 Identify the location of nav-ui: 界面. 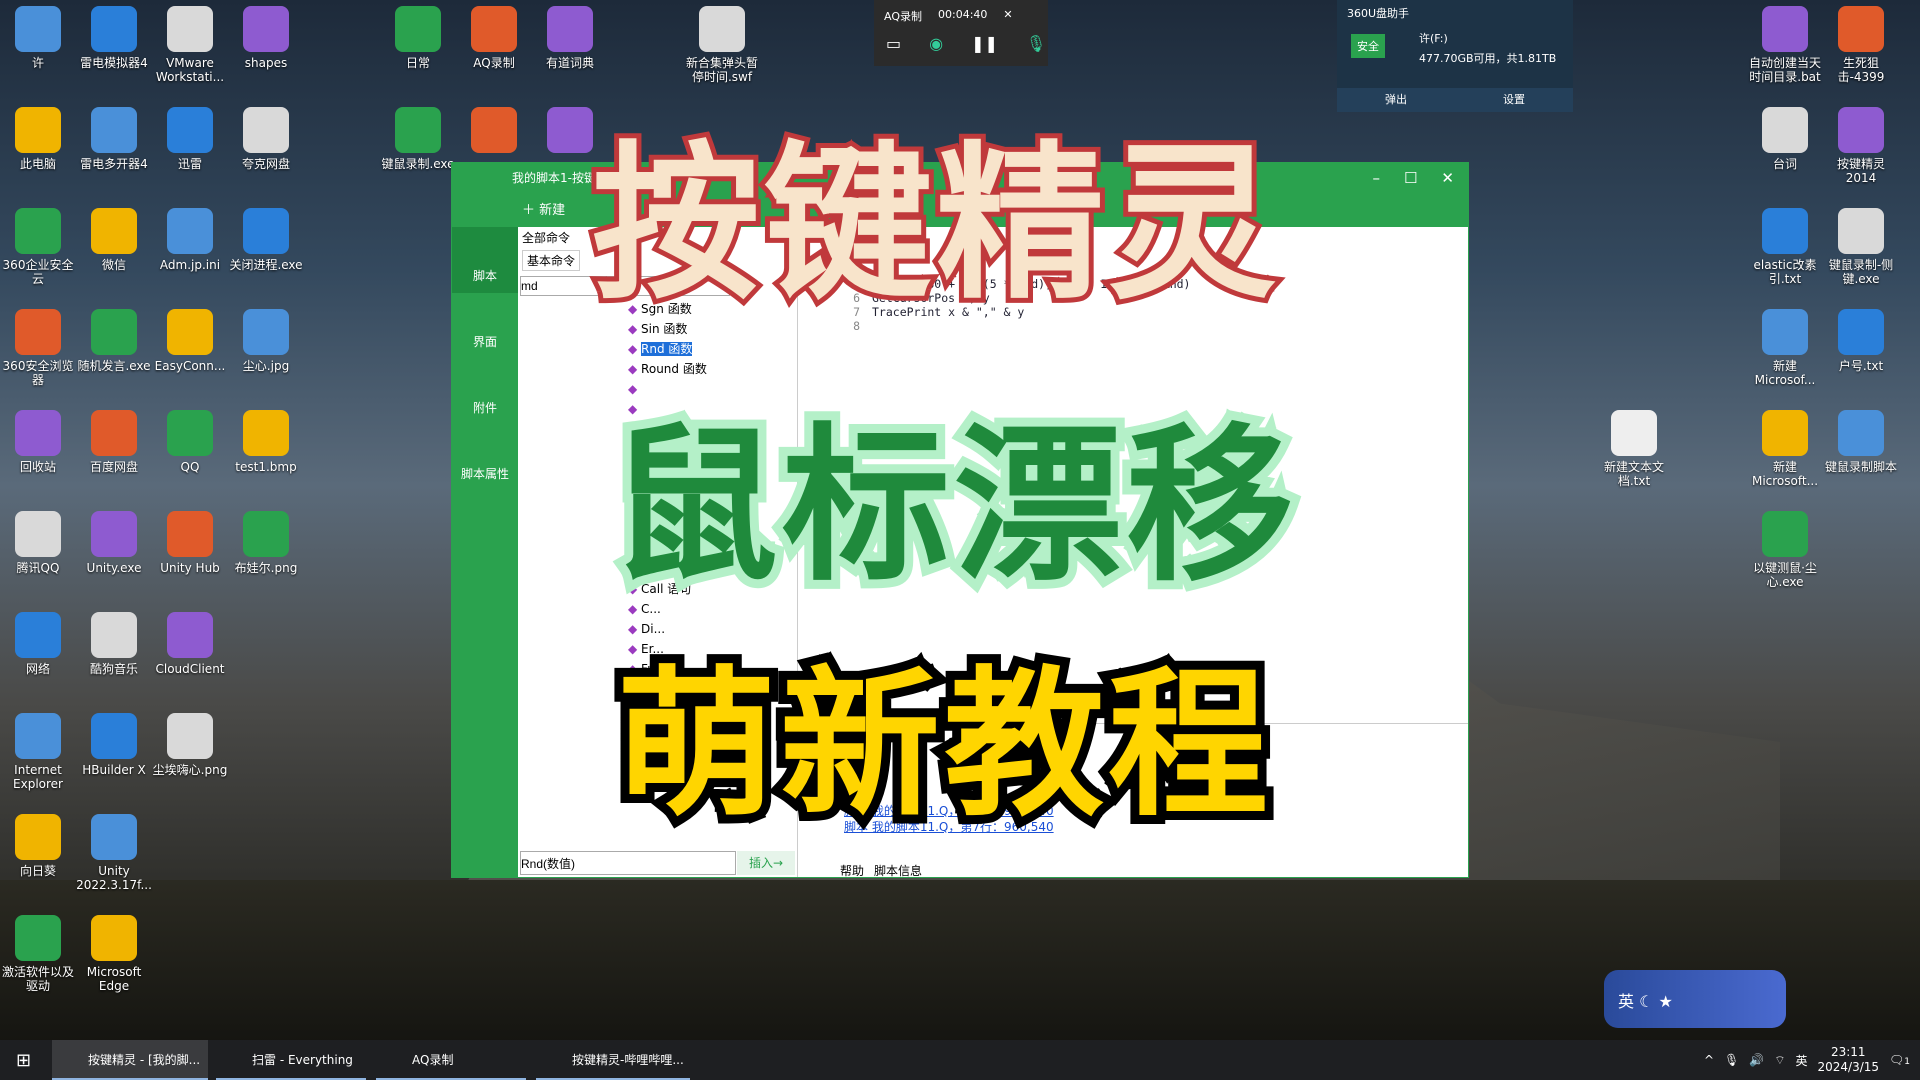
(485, 326).